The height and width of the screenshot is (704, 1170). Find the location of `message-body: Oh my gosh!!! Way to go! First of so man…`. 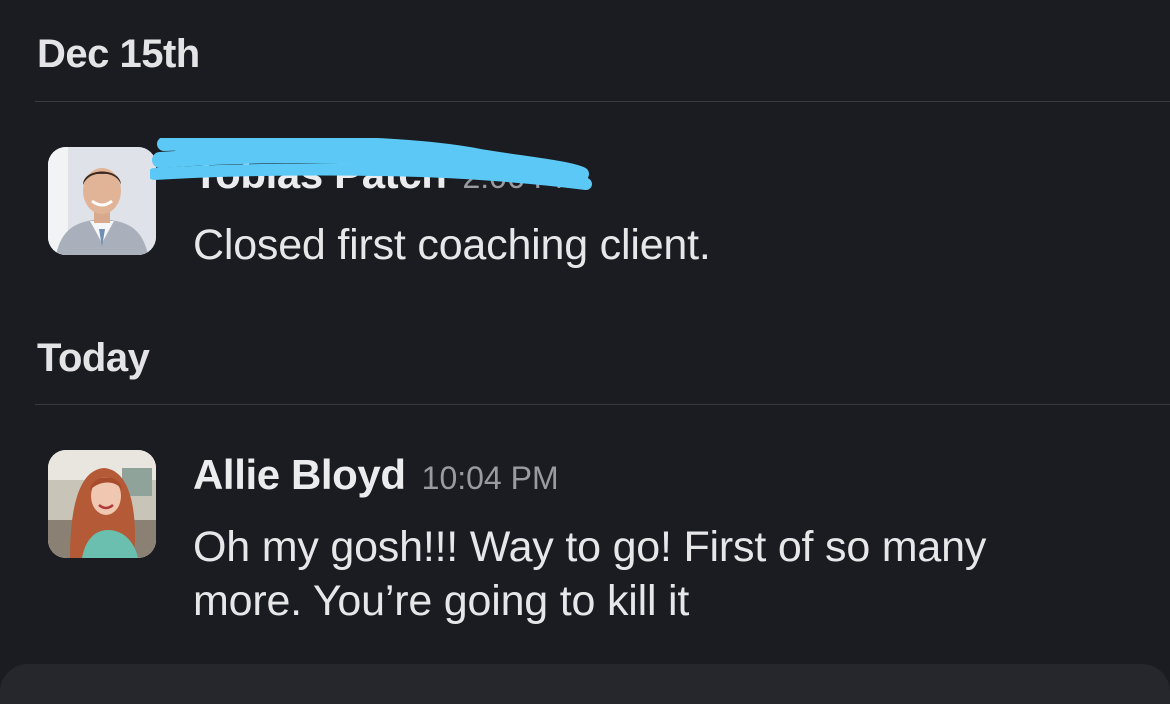

message-body: Oh my gosh!!! Way to go! First of so man… is located at coordinates (590, 574).